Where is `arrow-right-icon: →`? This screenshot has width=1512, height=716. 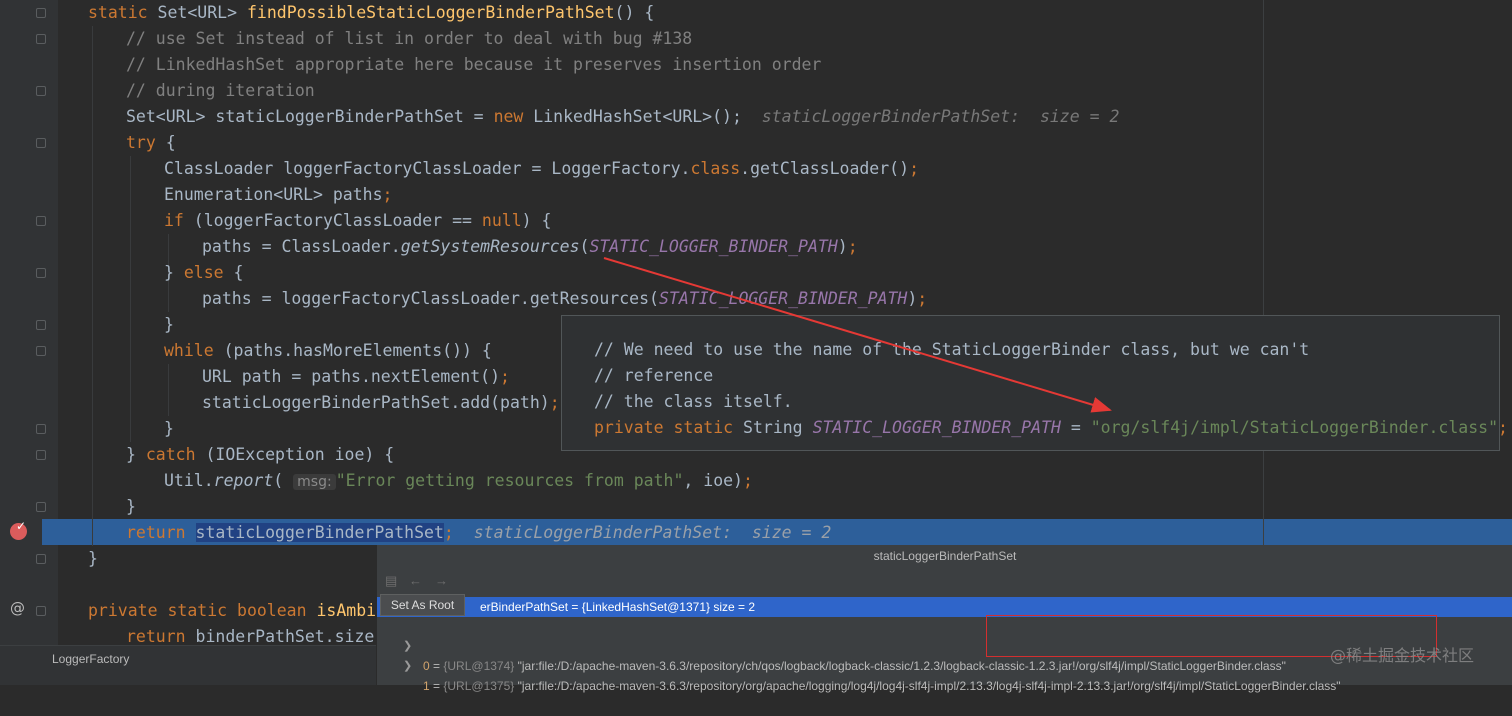 arrow-right-icon: → is located at coordinates (441, 580).